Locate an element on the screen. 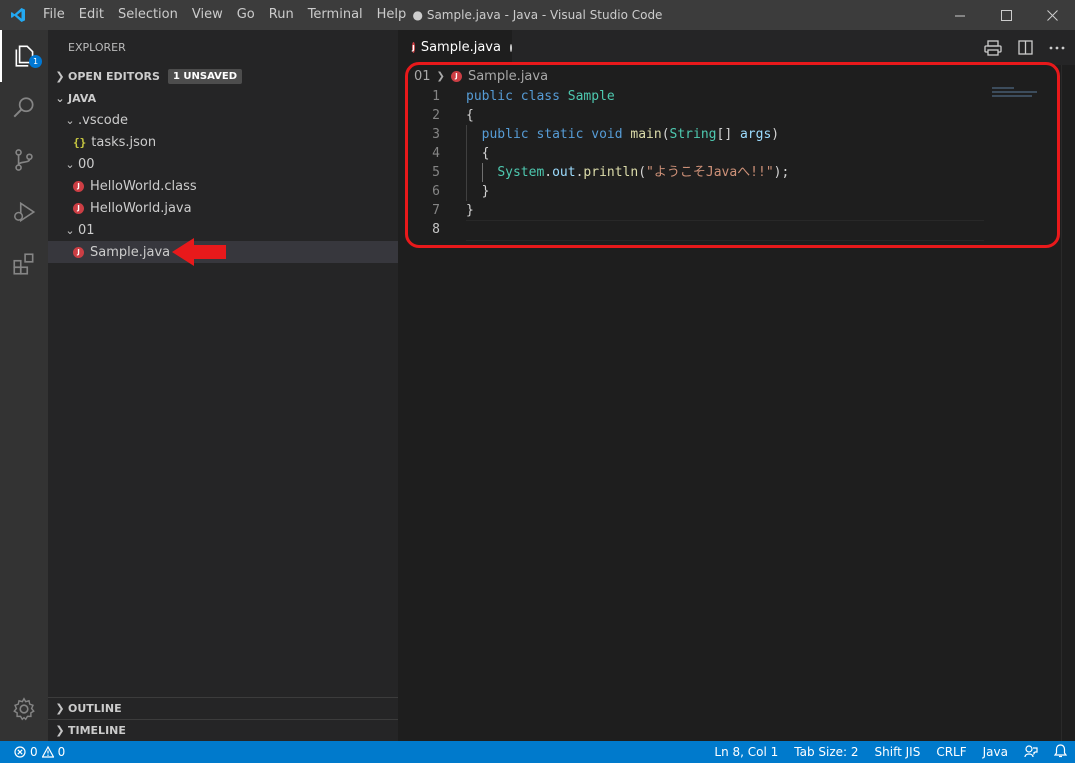  minimize-icon is located at coordinates (959, 15).